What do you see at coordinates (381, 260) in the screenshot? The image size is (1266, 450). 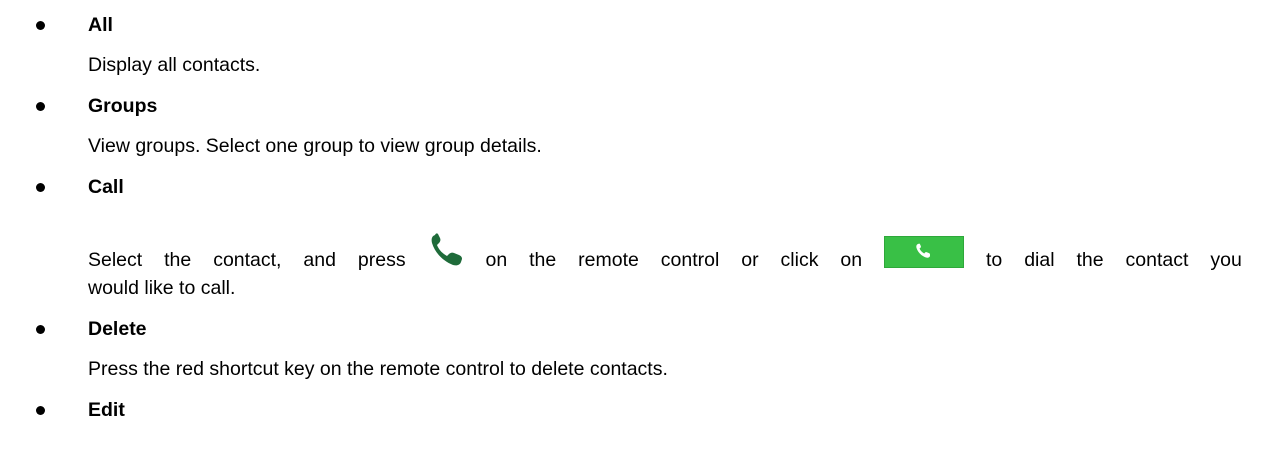 I see `desc-word: press` at bounding box center [381, 260].